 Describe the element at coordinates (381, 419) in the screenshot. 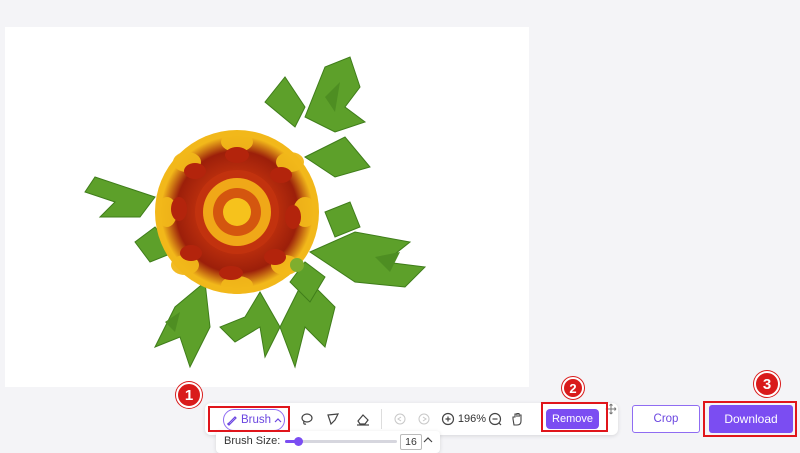

I see `toolbar-divider` at that location.